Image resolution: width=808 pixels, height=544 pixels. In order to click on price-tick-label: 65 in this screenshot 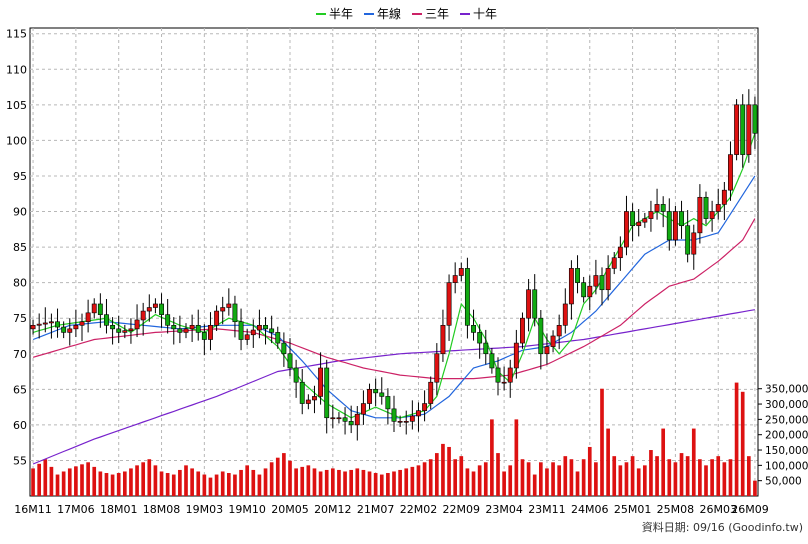, I will do `click(20, 389)`.